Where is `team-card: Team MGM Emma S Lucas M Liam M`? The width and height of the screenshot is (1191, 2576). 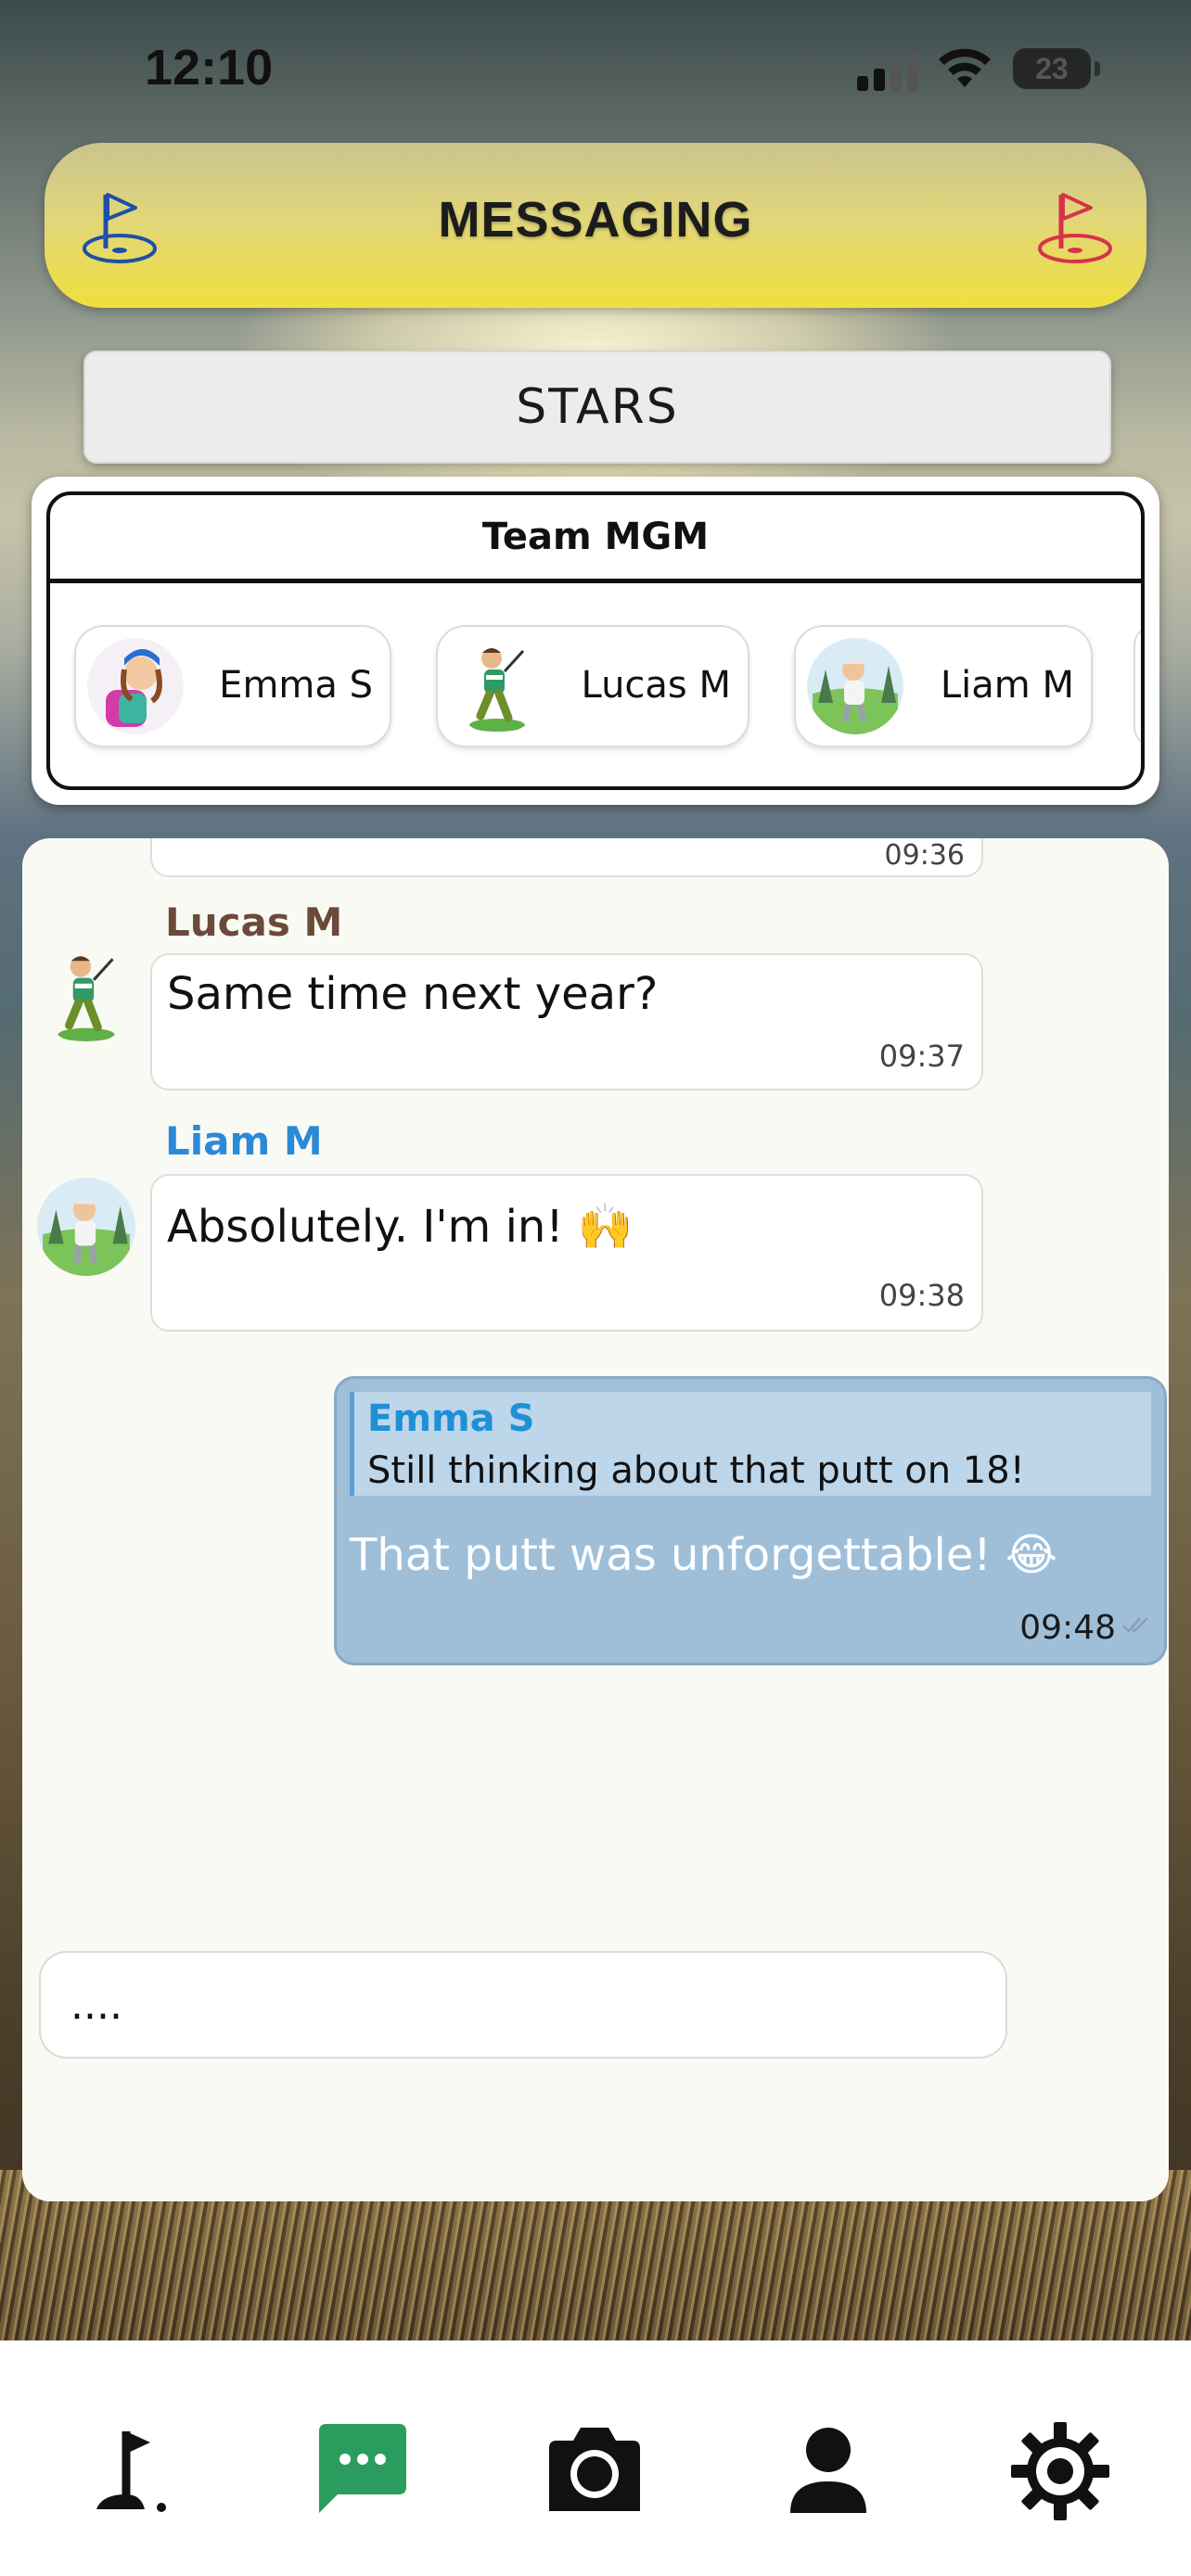 team-card: Team MGM Emma S Lucas M Liam M is located at coordinates (595, 641).